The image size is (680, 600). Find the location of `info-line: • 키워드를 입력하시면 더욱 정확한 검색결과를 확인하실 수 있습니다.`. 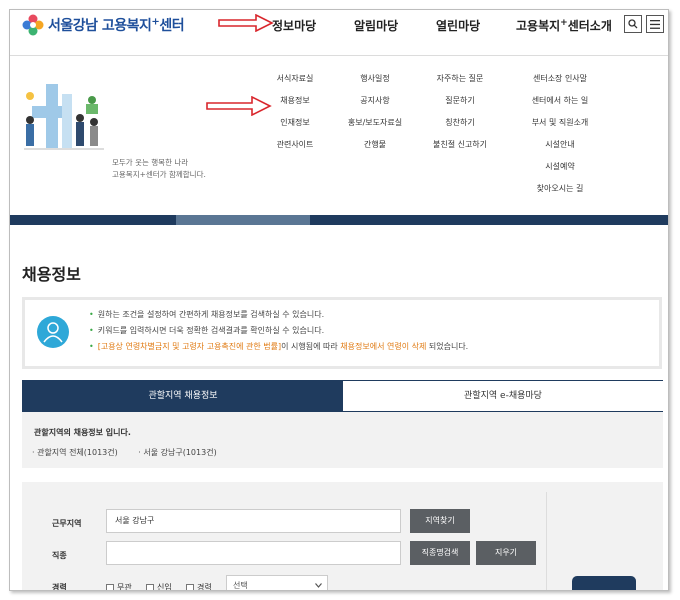

info-line: • 키워드를 입력하시면 더욱 정확한 검색결과를 확인하실 수 있습니다. is located at coordinates (207, 330).